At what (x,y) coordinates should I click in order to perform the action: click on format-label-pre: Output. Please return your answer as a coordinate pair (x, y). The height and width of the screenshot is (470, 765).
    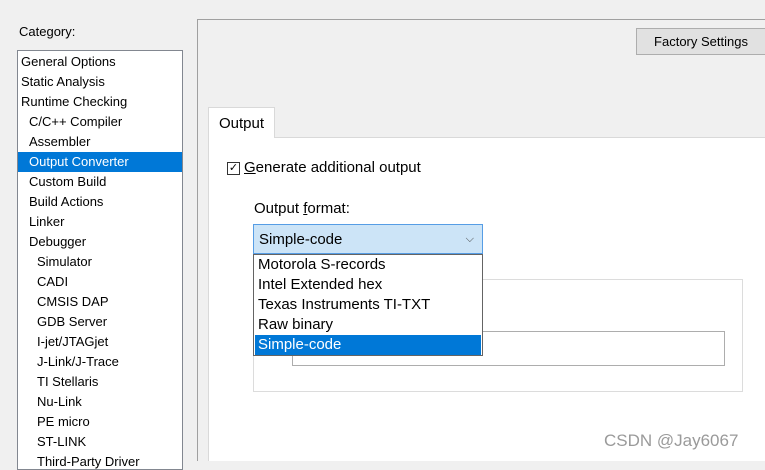
    Looking at the image, I should click on (279, 208).